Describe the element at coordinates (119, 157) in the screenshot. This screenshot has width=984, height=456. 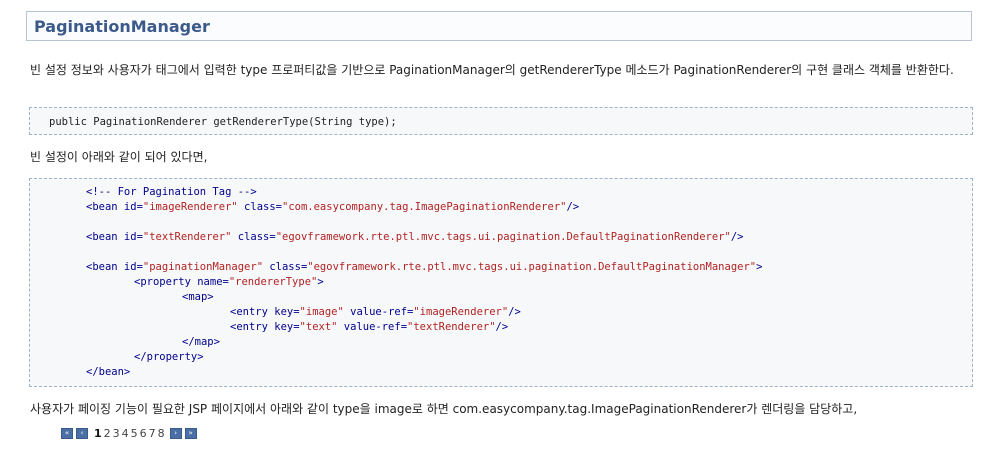
I see `config-paragraph: 빈 설정이 아래와 같이 되어 있다면,` at that location.